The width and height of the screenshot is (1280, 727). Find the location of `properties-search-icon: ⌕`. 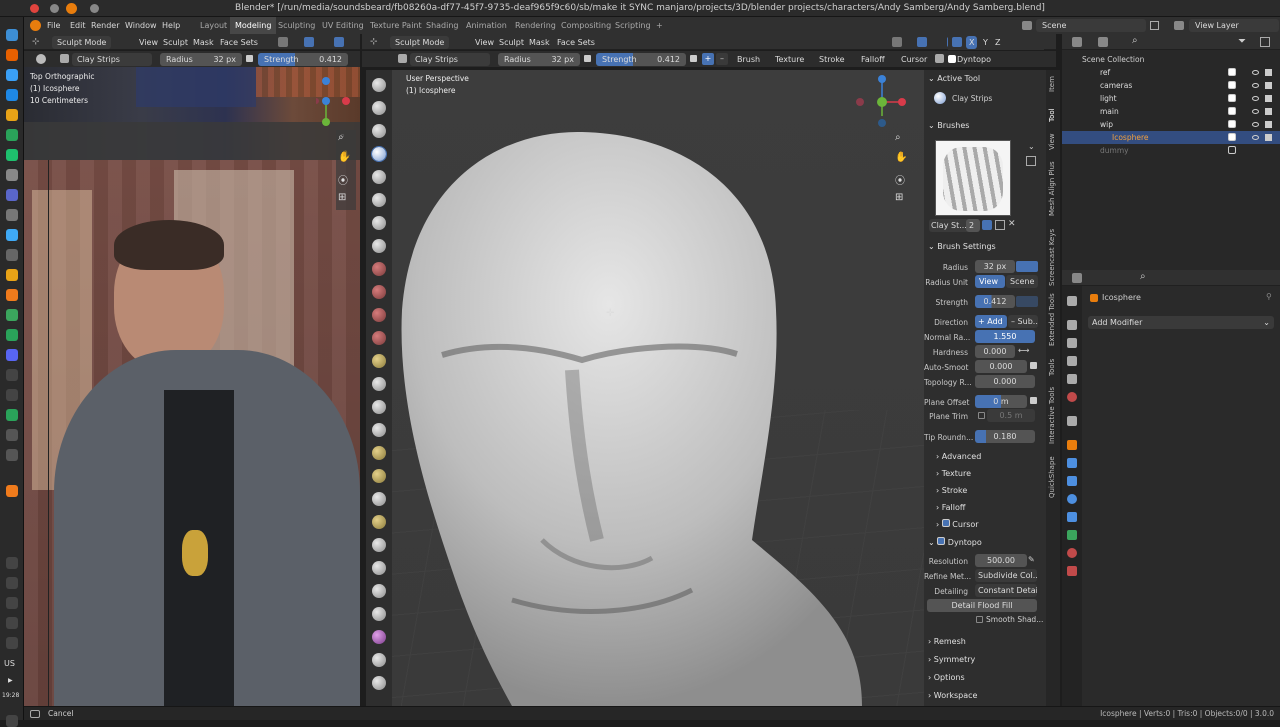

properties-search-icon: ⌕ is located at coordinates (1143, 276).